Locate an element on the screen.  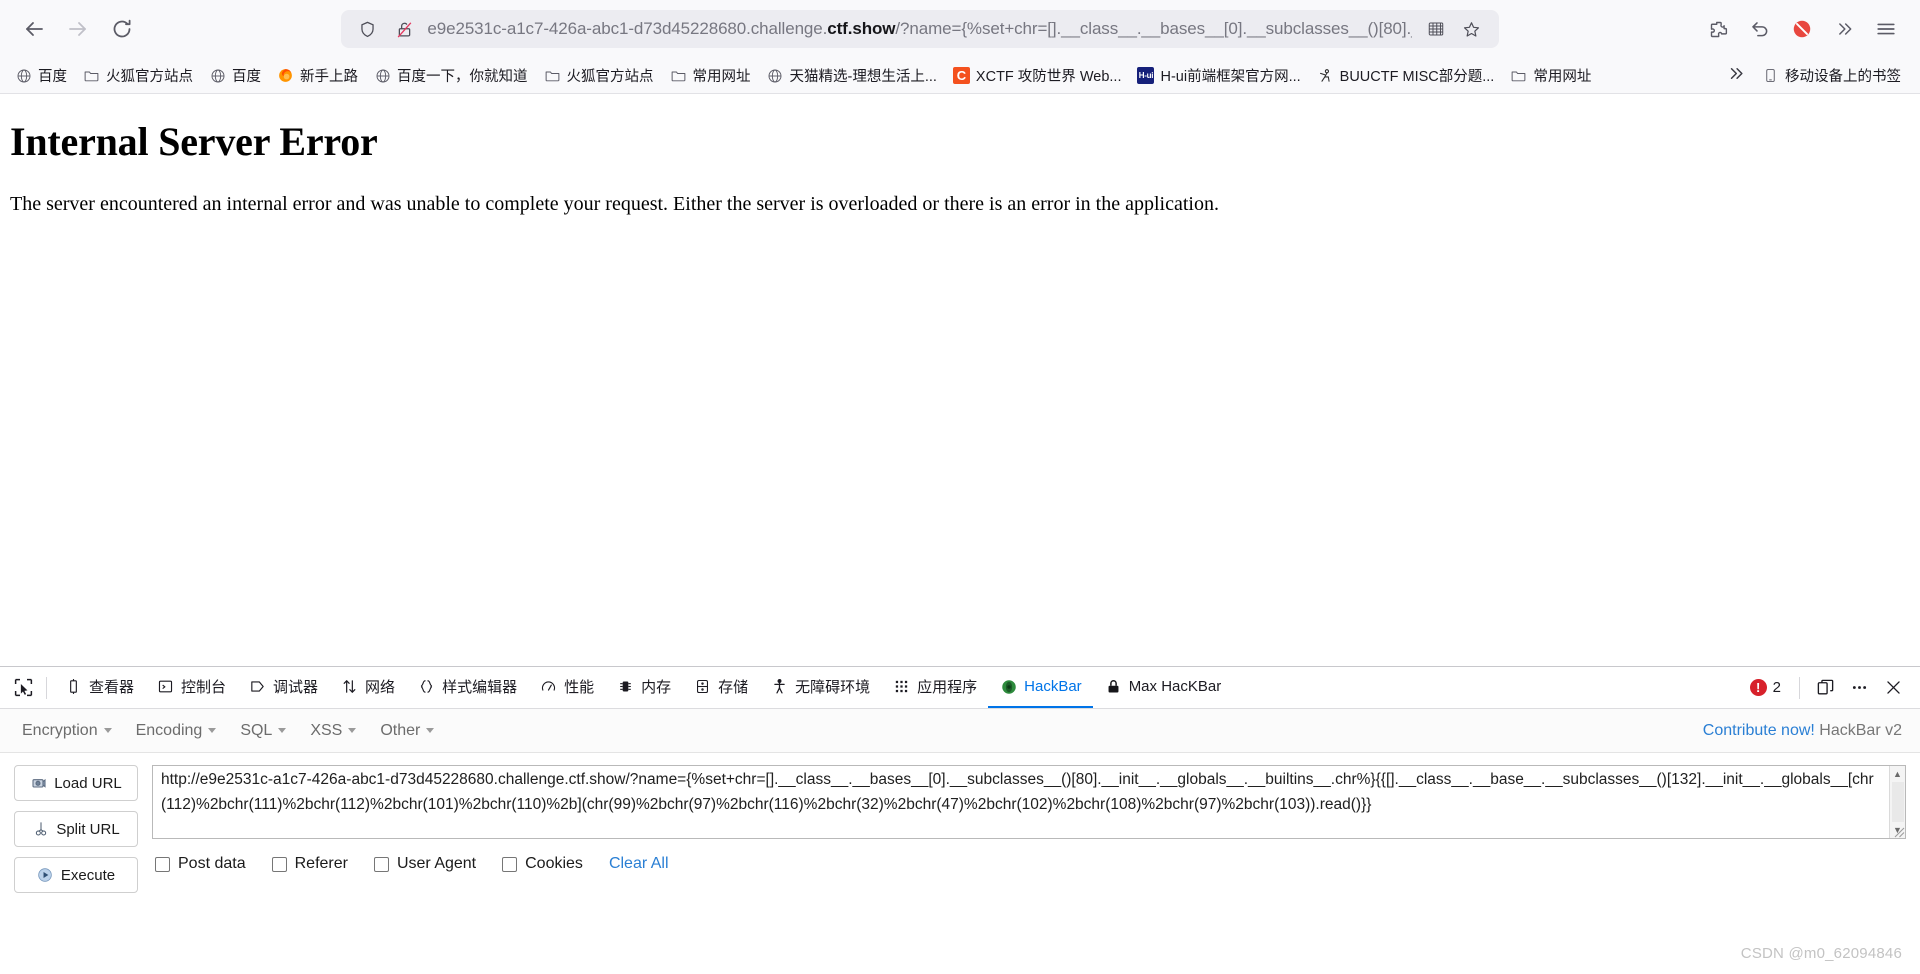
puzzle-extension-icon is located at coordinates (1718, 29).